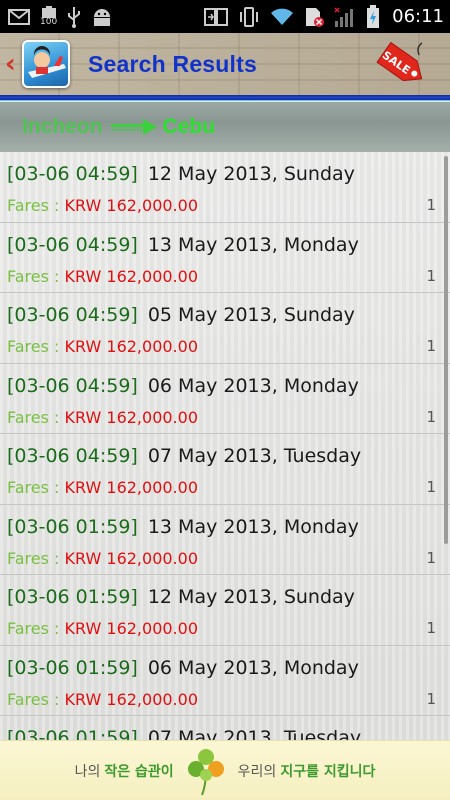 The width and height of the screenshot is (450, 800). What do you see at coordinates (257, 771) in the screenshot?
I see `ad-text-3: 우리의` at bounding box center [257, 771].